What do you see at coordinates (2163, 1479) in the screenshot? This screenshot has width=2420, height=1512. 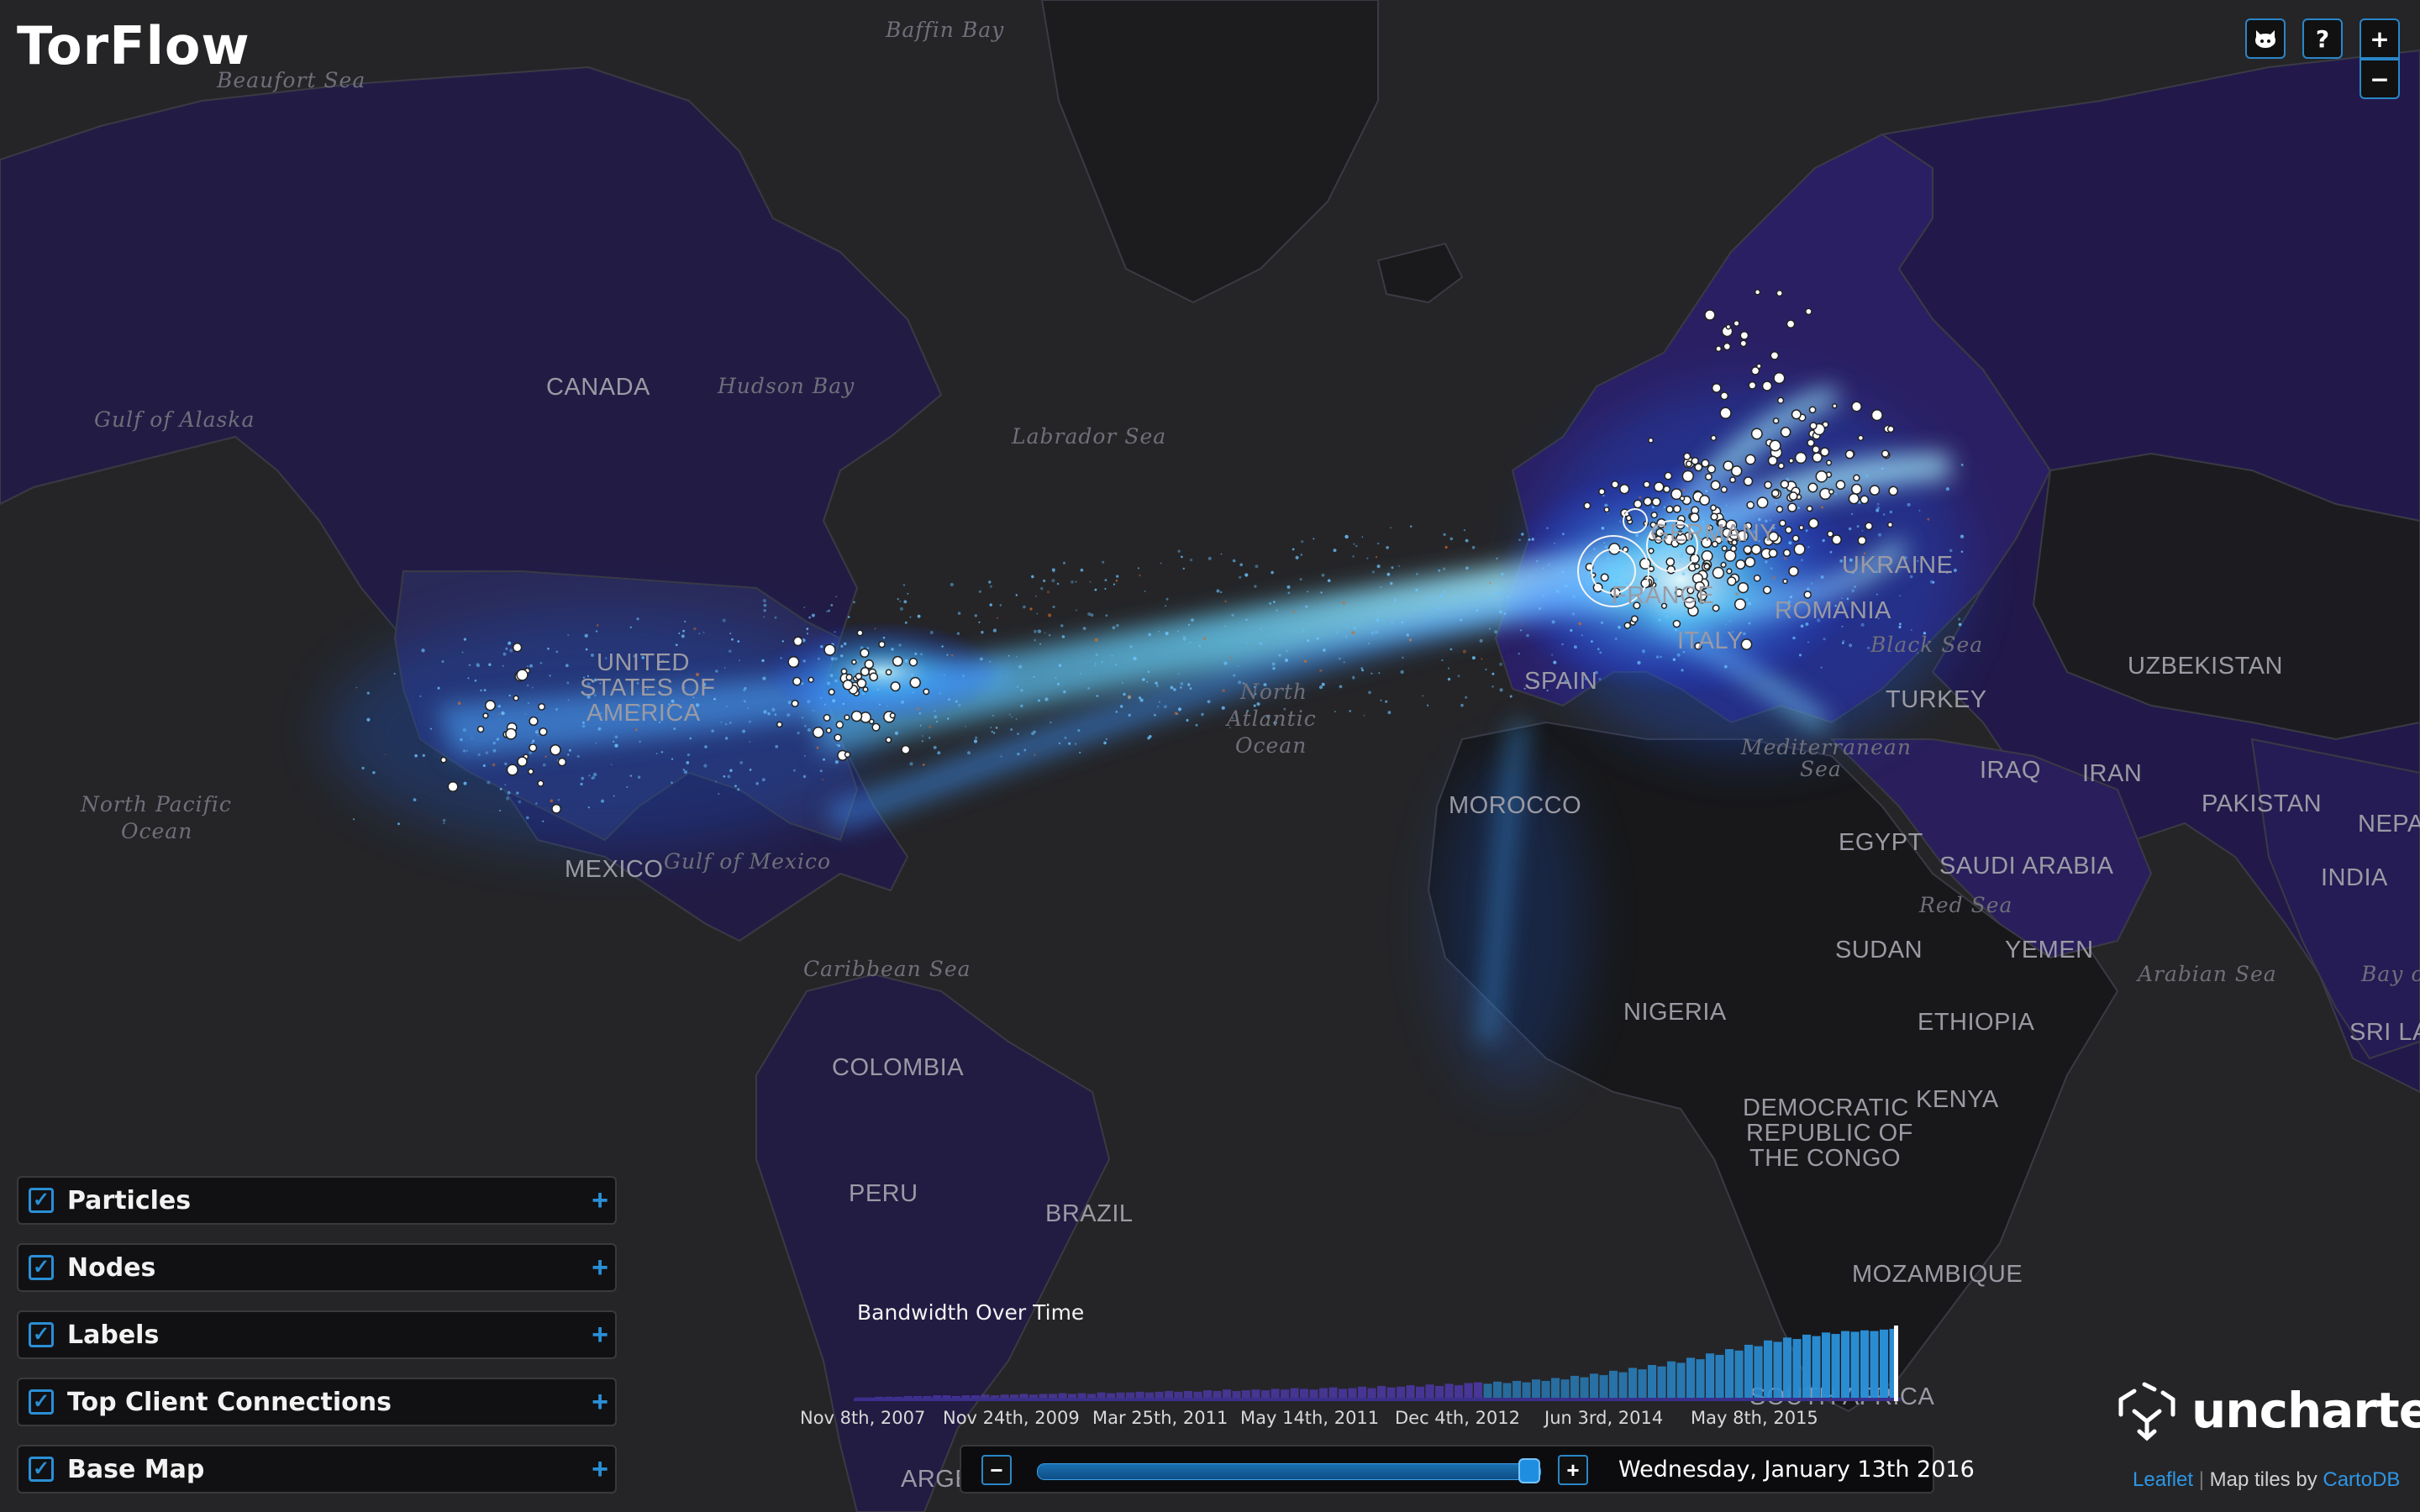 I see `leaflet-link: Leaflet` at bounding box center [2163, 1479].